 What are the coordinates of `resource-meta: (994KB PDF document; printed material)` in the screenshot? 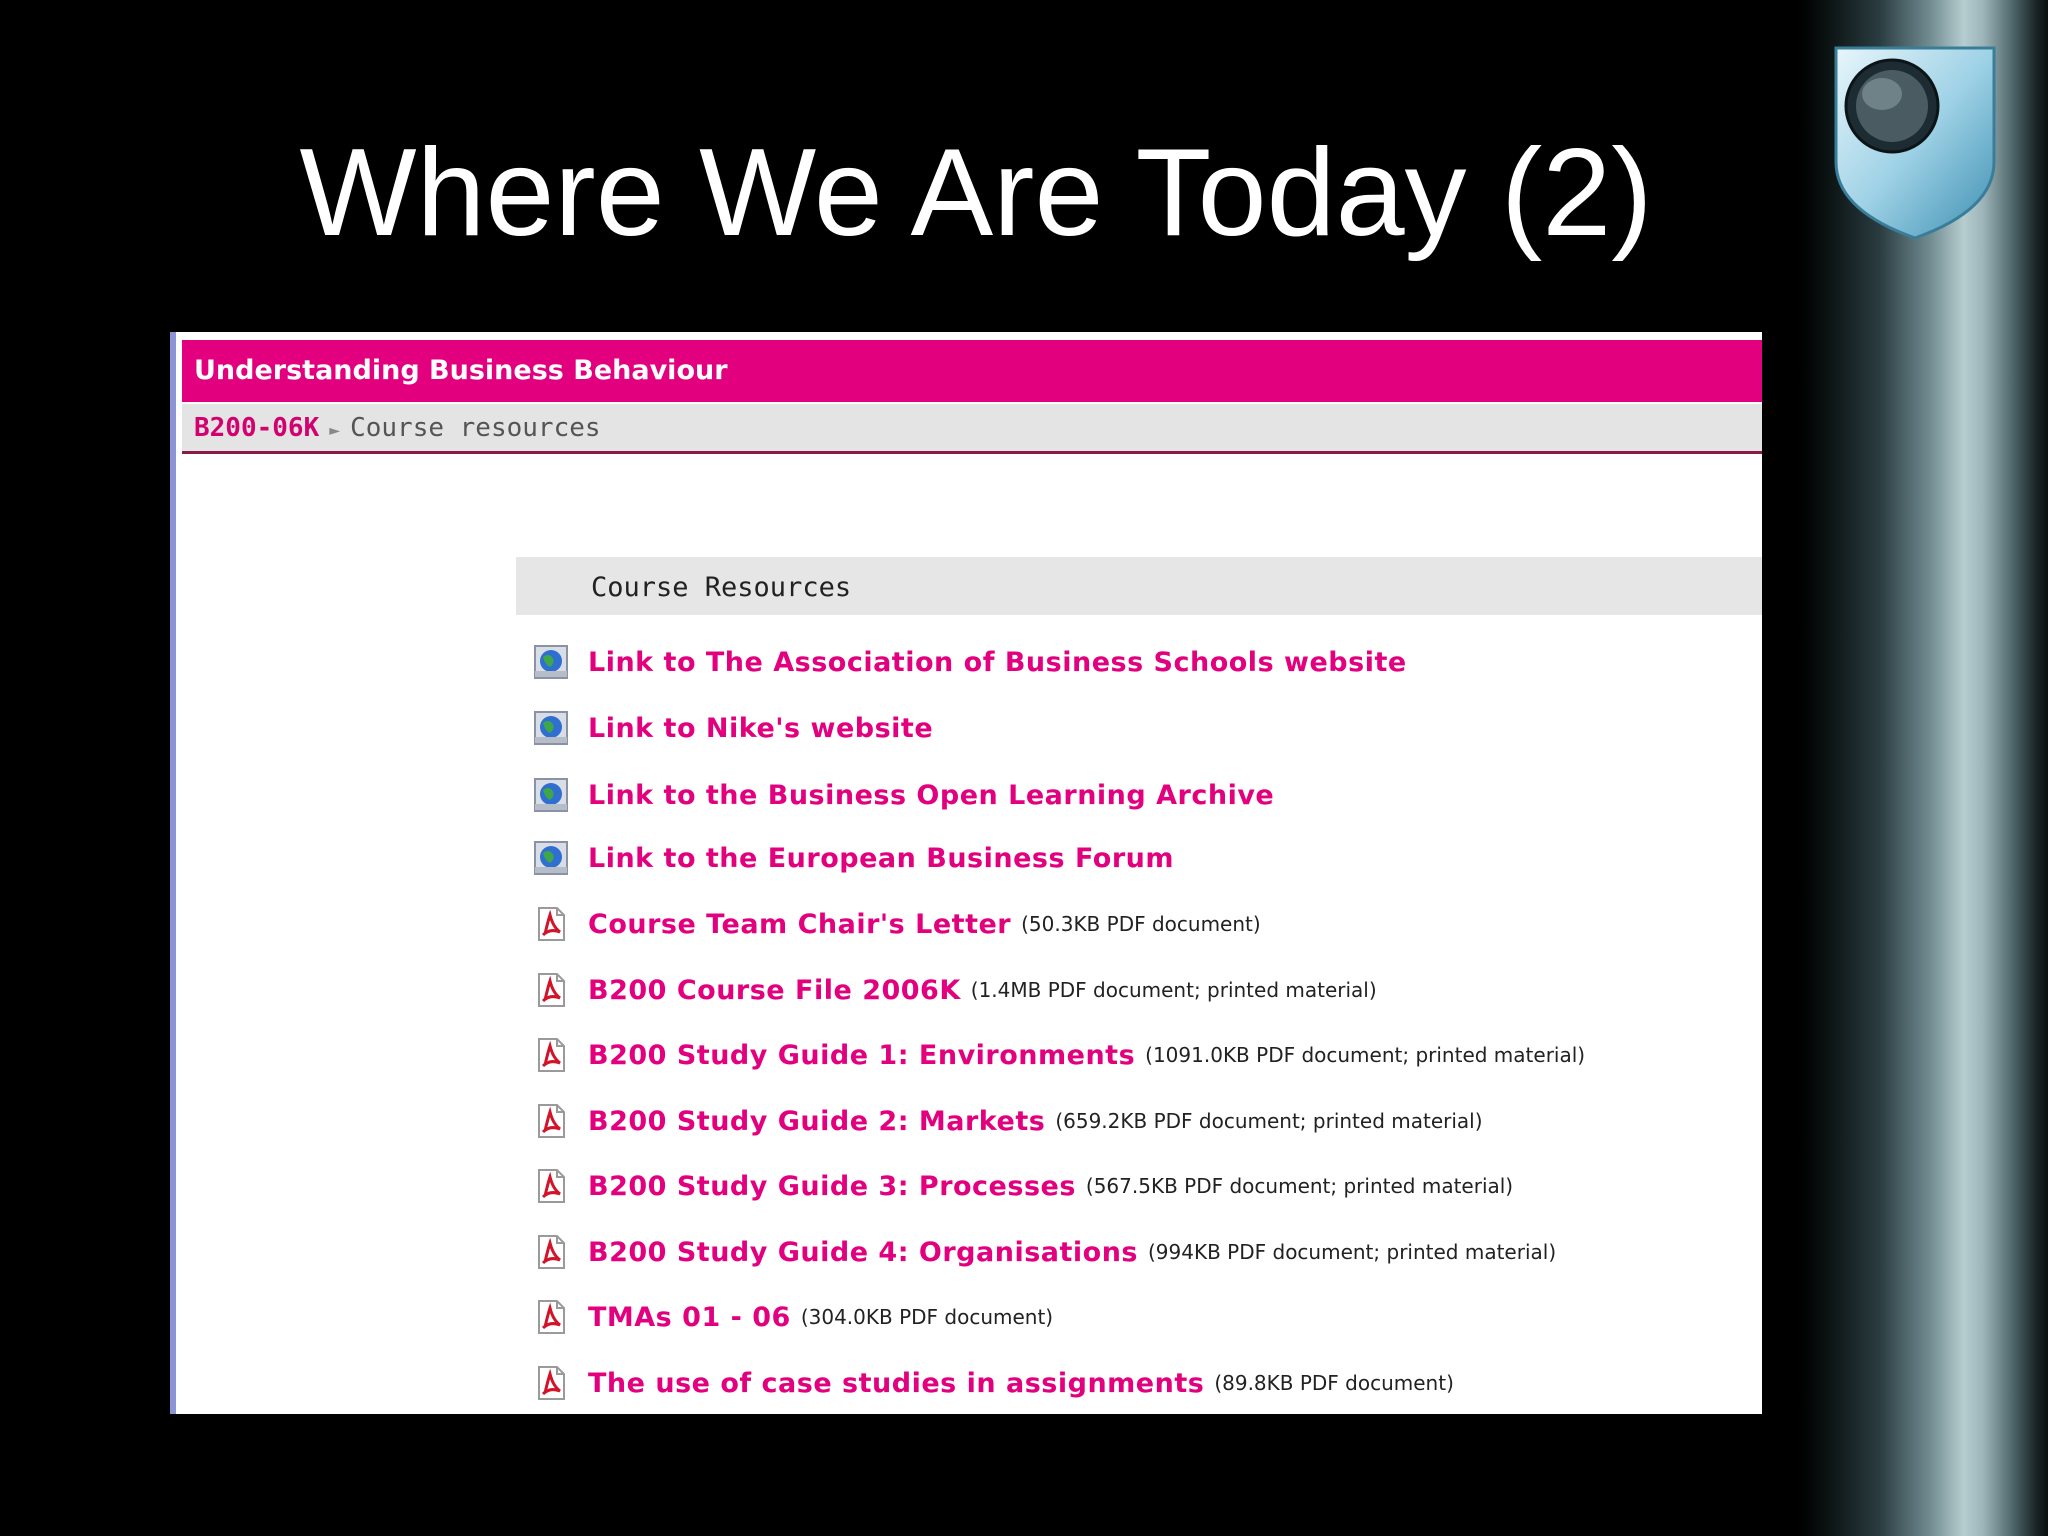 It's located at (1352, 1252).